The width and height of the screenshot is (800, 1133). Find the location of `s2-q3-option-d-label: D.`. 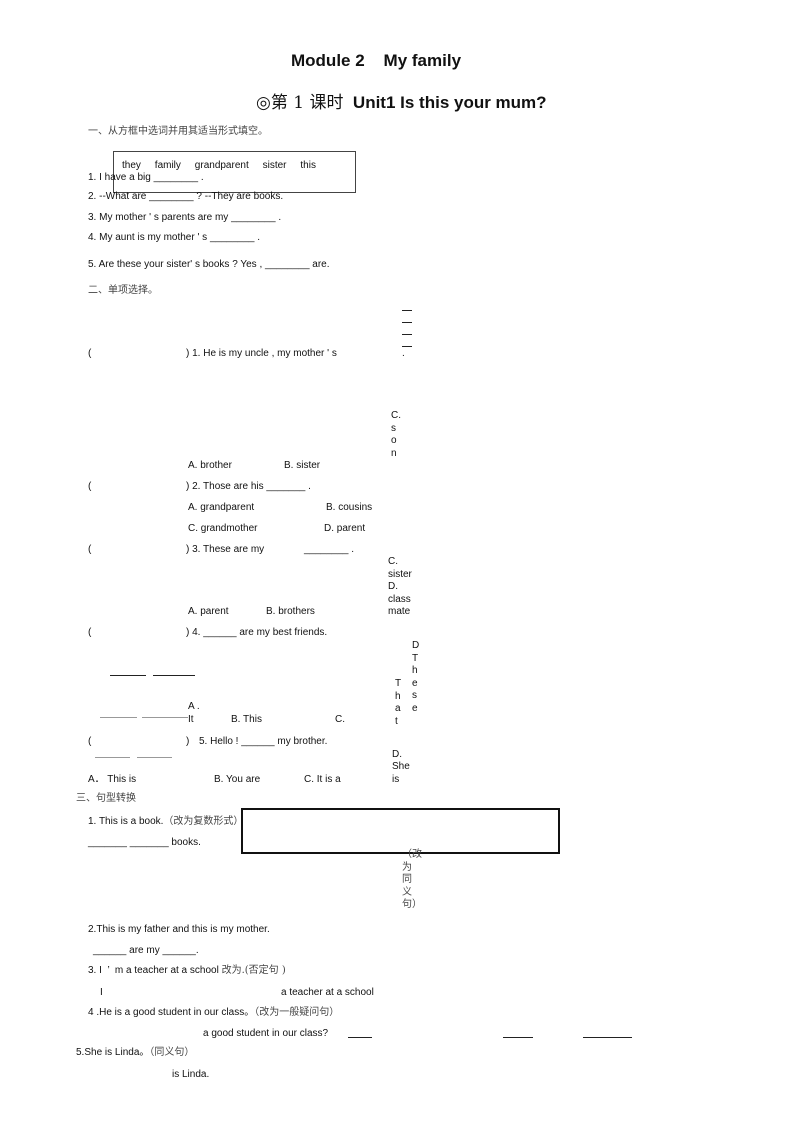

s2-q3-option-d-label: D. is located at coordinates (393, 586).